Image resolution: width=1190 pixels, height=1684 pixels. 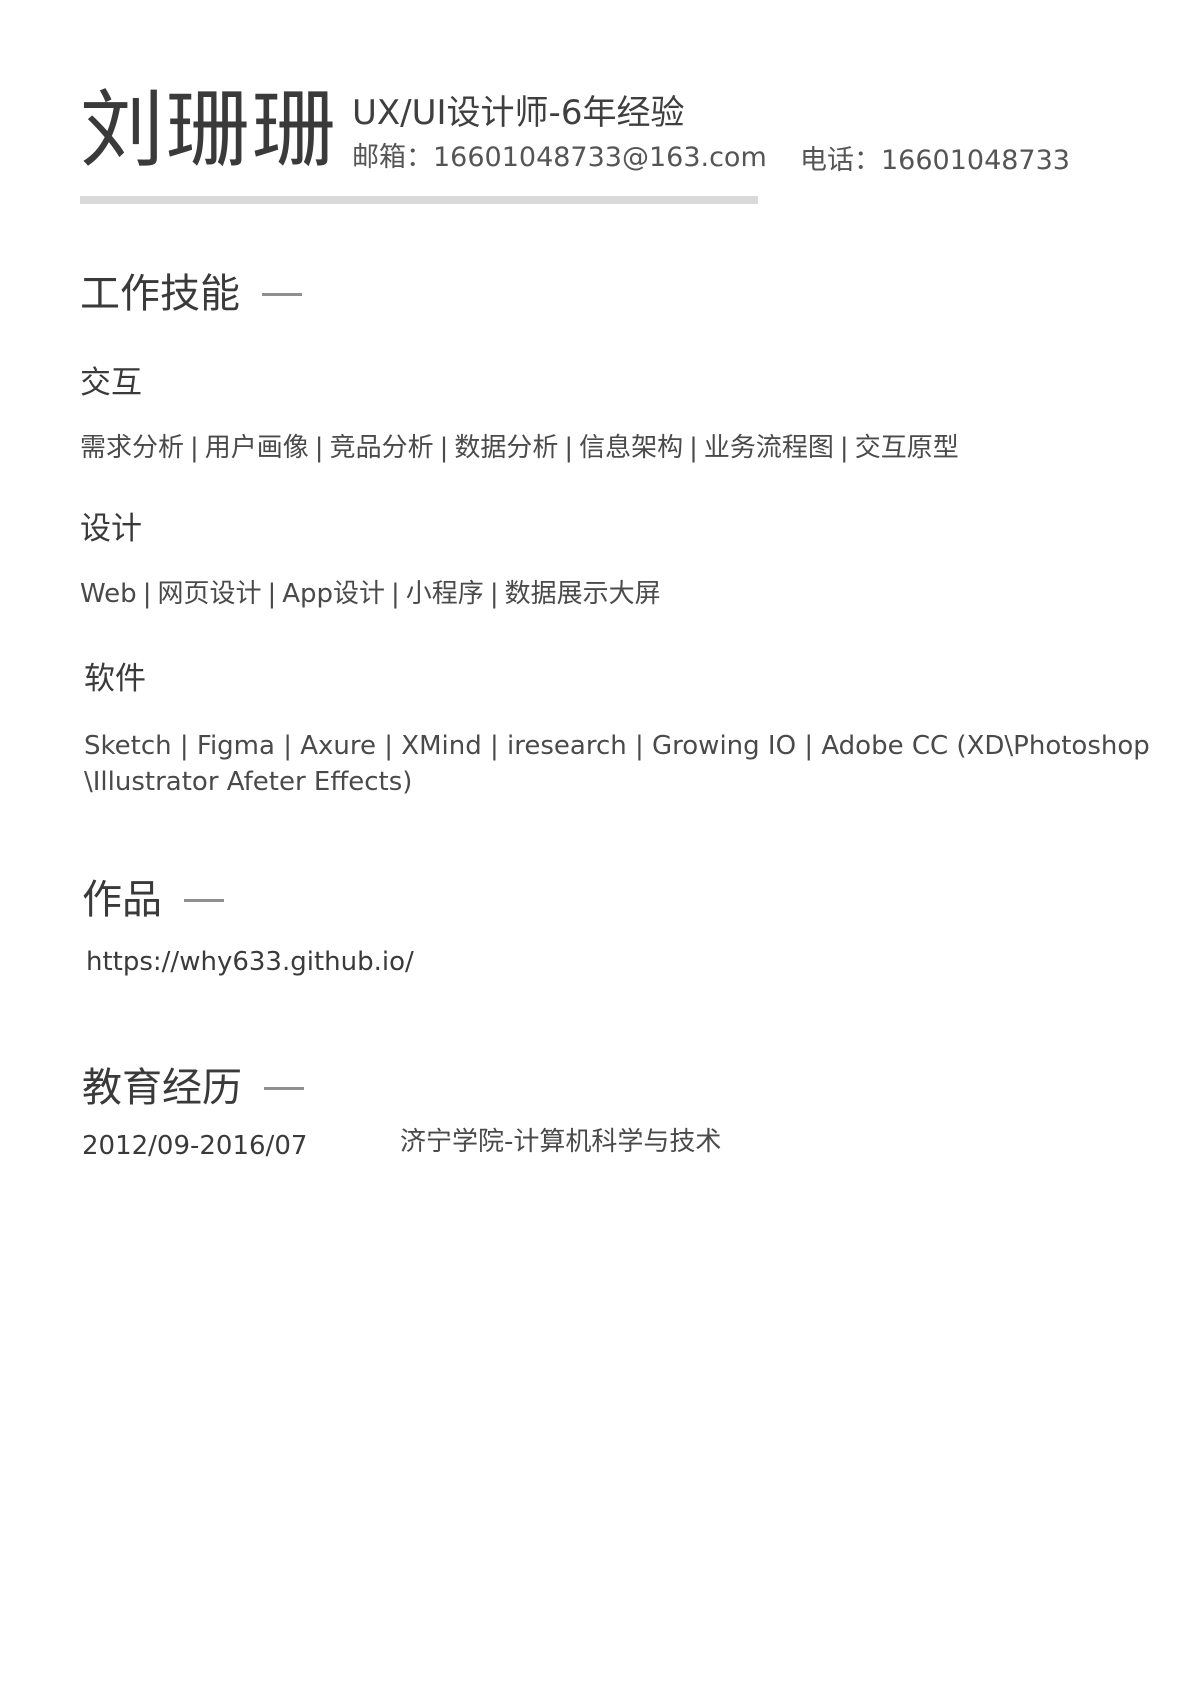 I want to click on portfolio-link: https://why633.github.io/, so click(x=250, y=962).